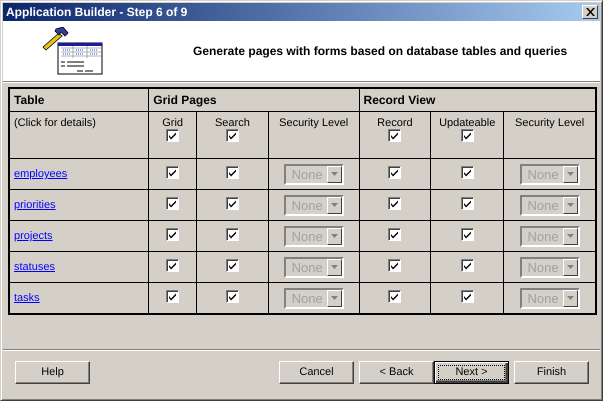 The height and width of the screenshot is (401, 603). I want to click on wizard-button: Help, so click(52, 372).